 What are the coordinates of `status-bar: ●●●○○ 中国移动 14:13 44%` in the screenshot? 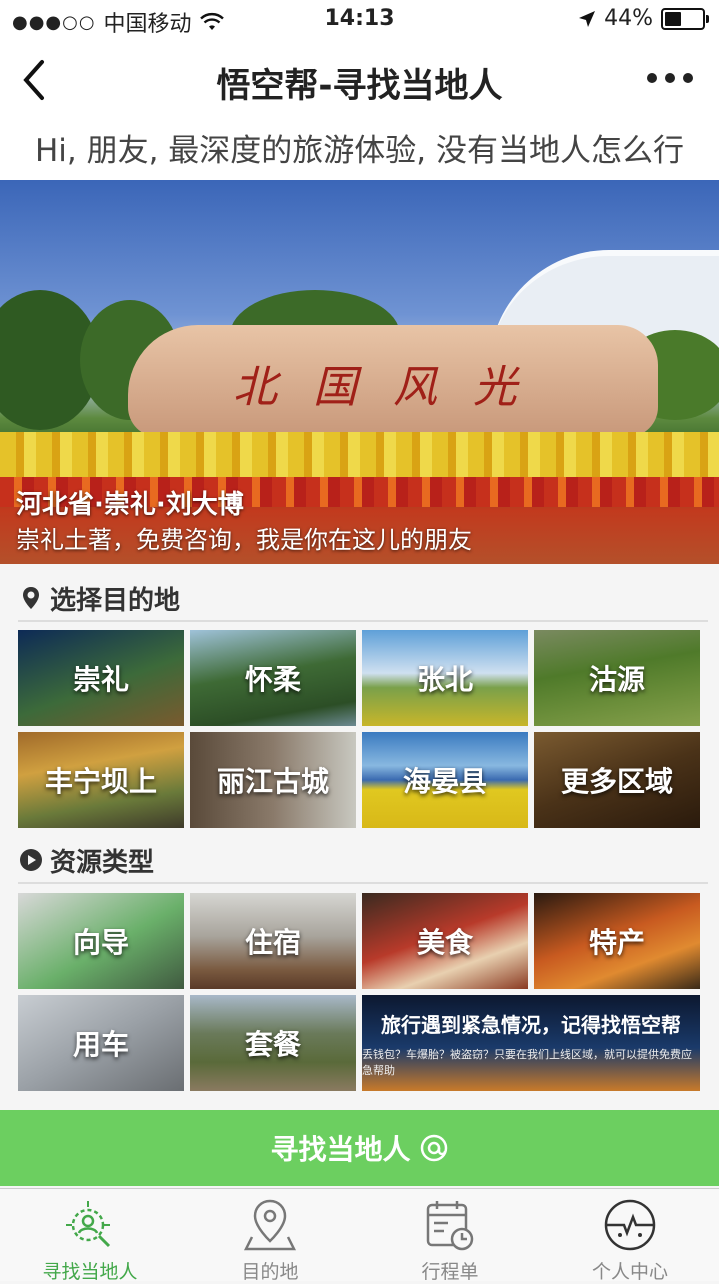 It's located at (359, 20).